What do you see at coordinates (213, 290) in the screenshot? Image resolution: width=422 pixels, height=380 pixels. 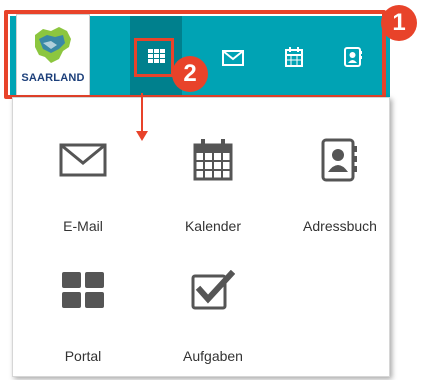 I see `tasks-icon` at bounding box center [213, 290].